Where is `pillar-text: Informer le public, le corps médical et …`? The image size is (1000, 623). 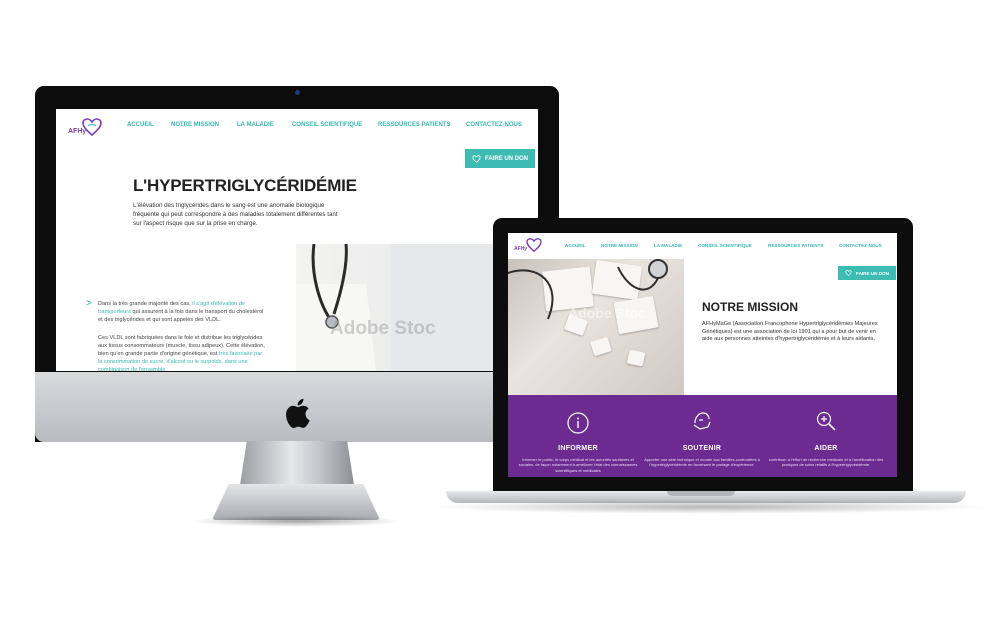 pillar-text: Informer le public, le corps médical et … is located at coordinates (578, 465).